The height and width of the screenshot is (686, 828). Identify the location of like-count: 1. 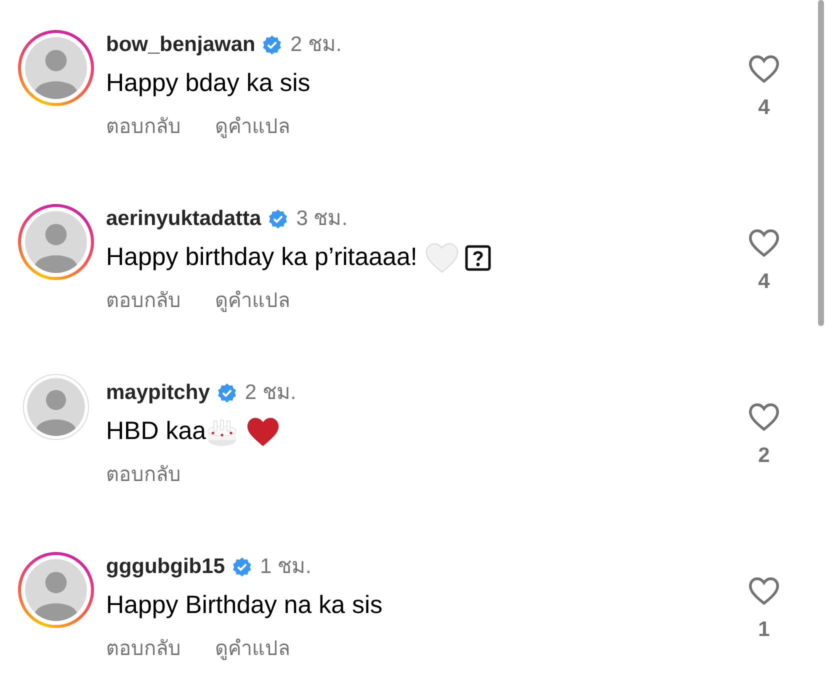
(764, 630).